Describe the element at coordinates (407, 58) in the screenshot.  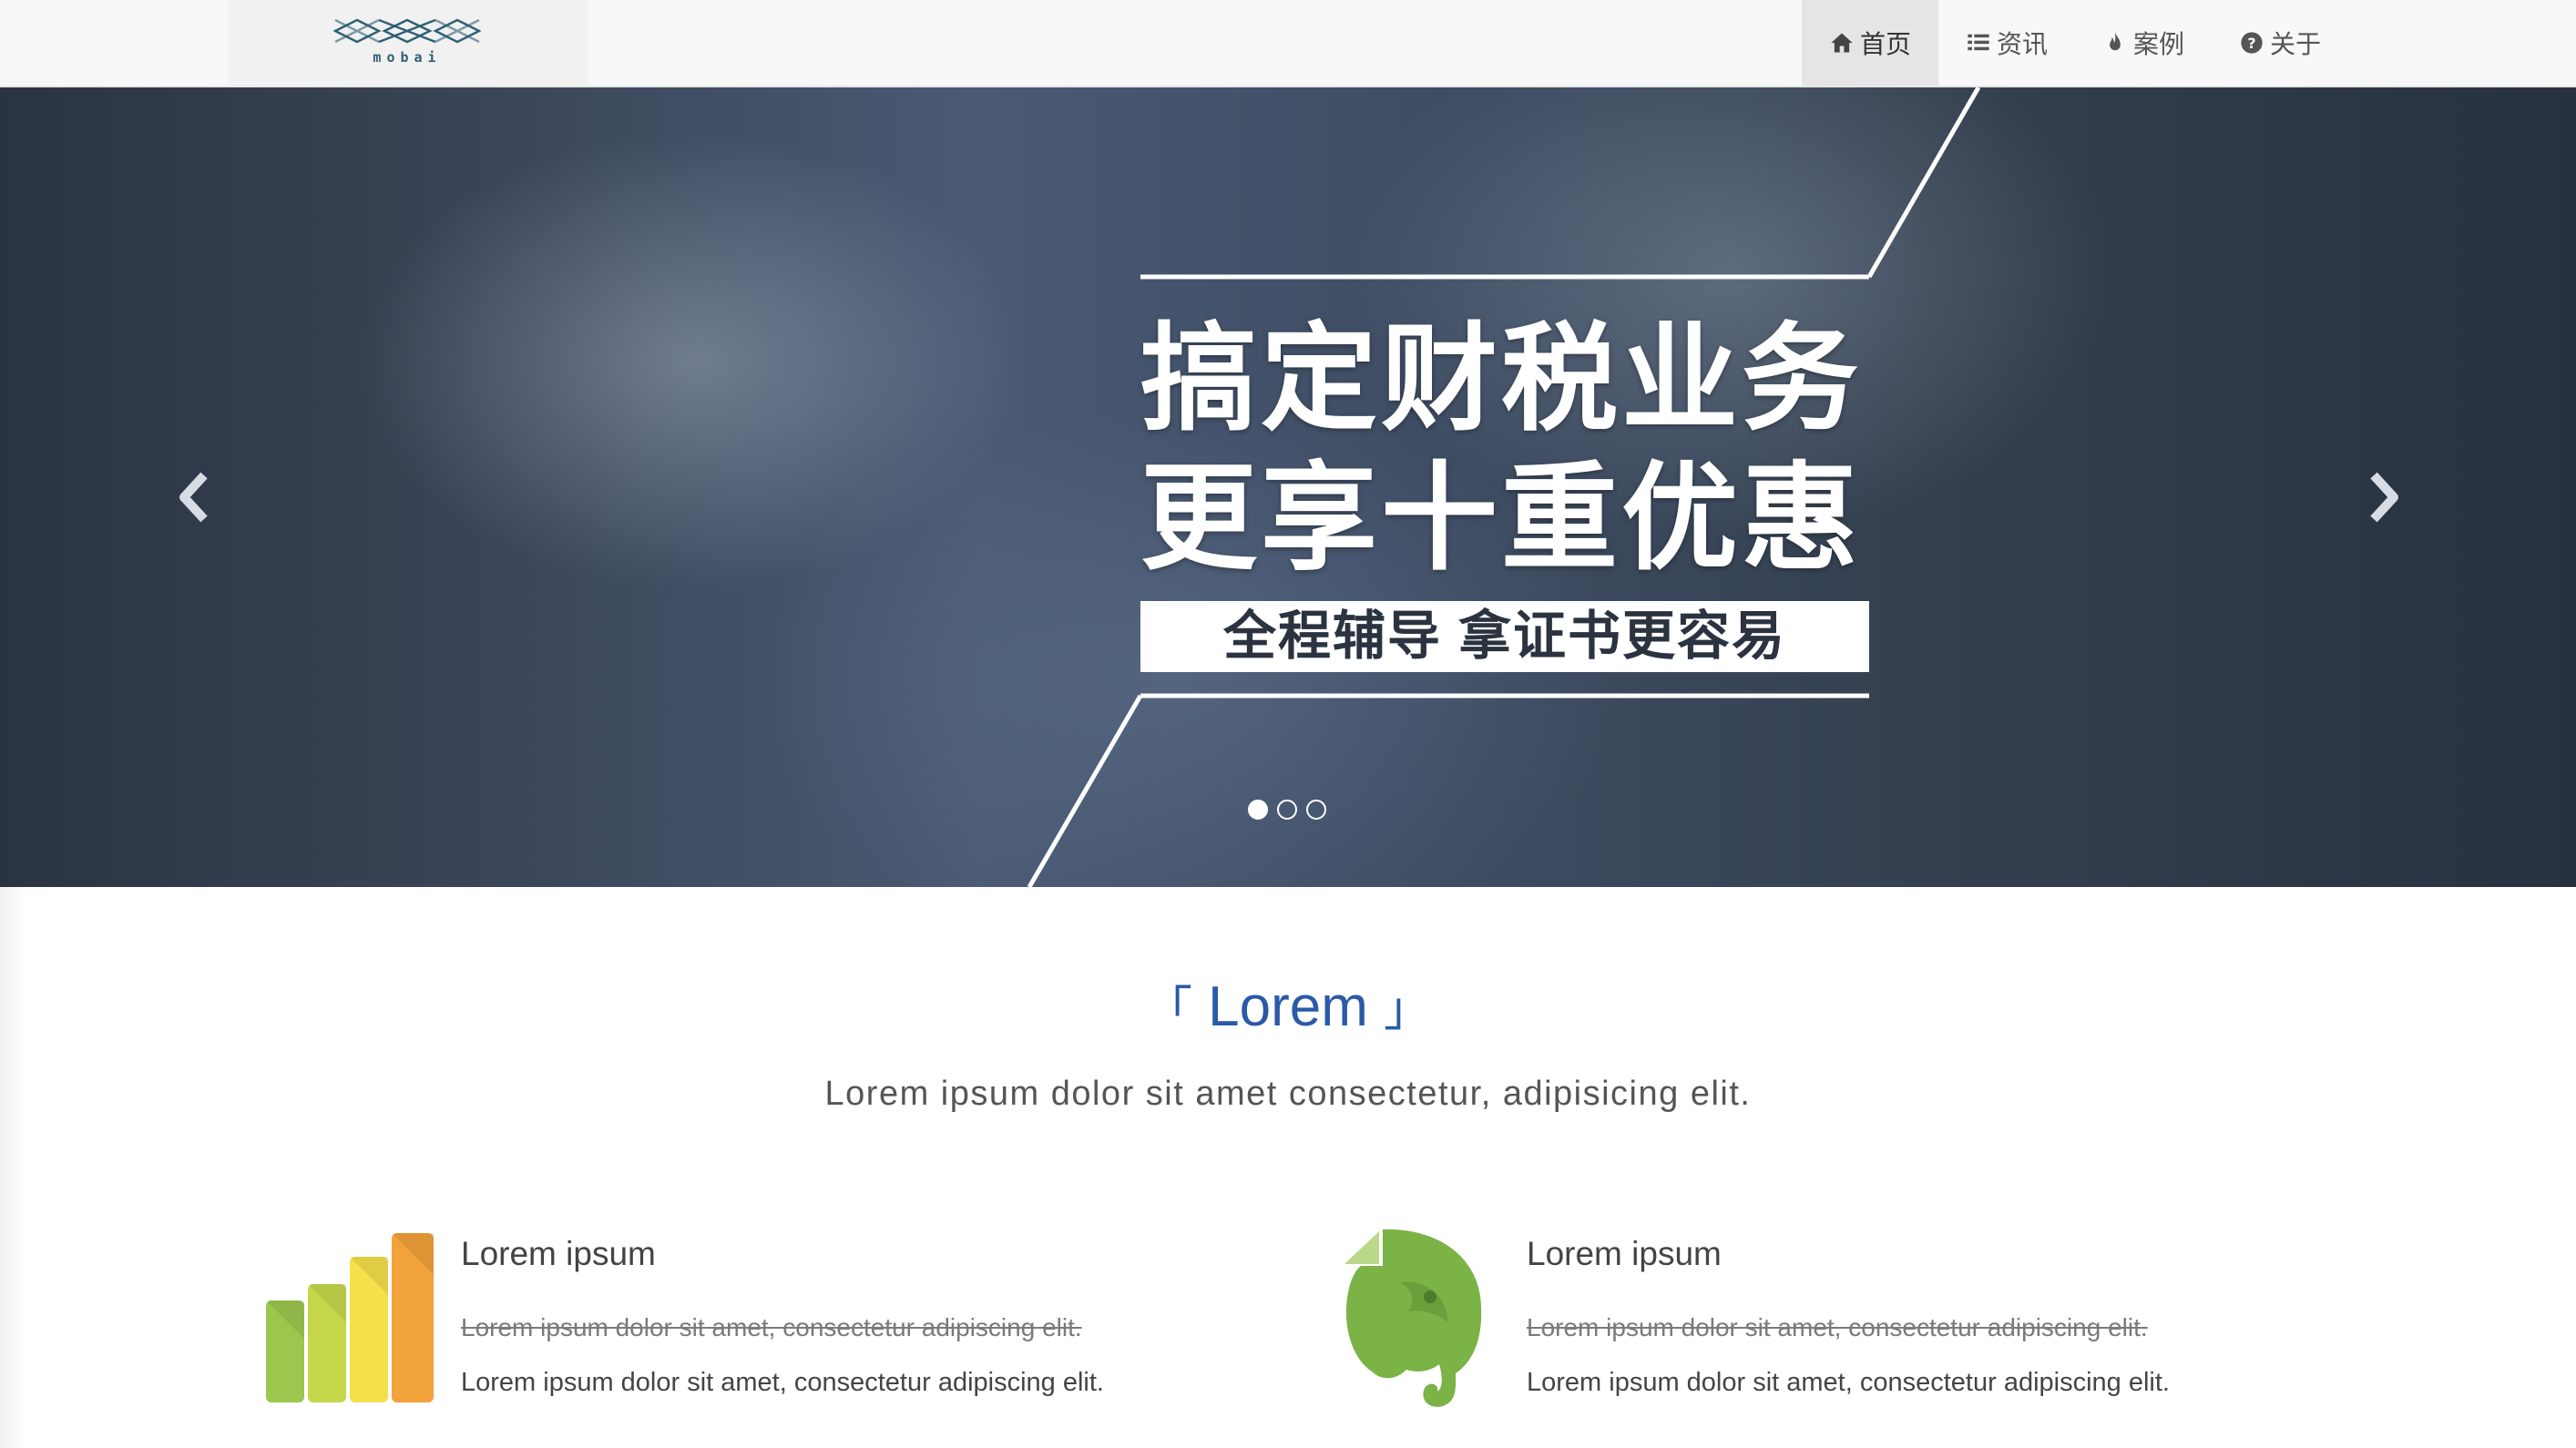
I see `logo-text: mobai` at that location.